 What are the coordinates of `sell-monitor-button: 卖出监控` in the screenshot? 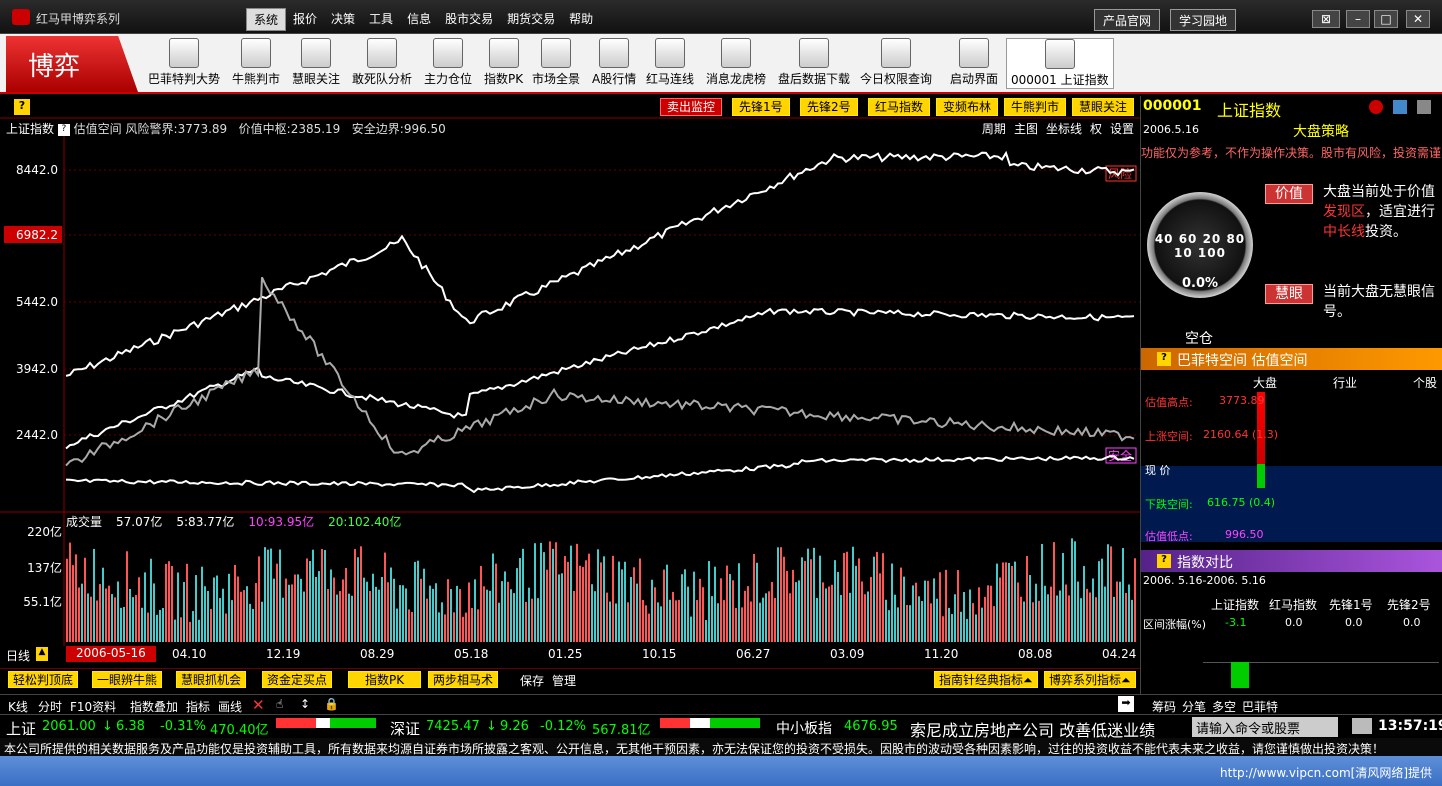 It's located at (691, 107).